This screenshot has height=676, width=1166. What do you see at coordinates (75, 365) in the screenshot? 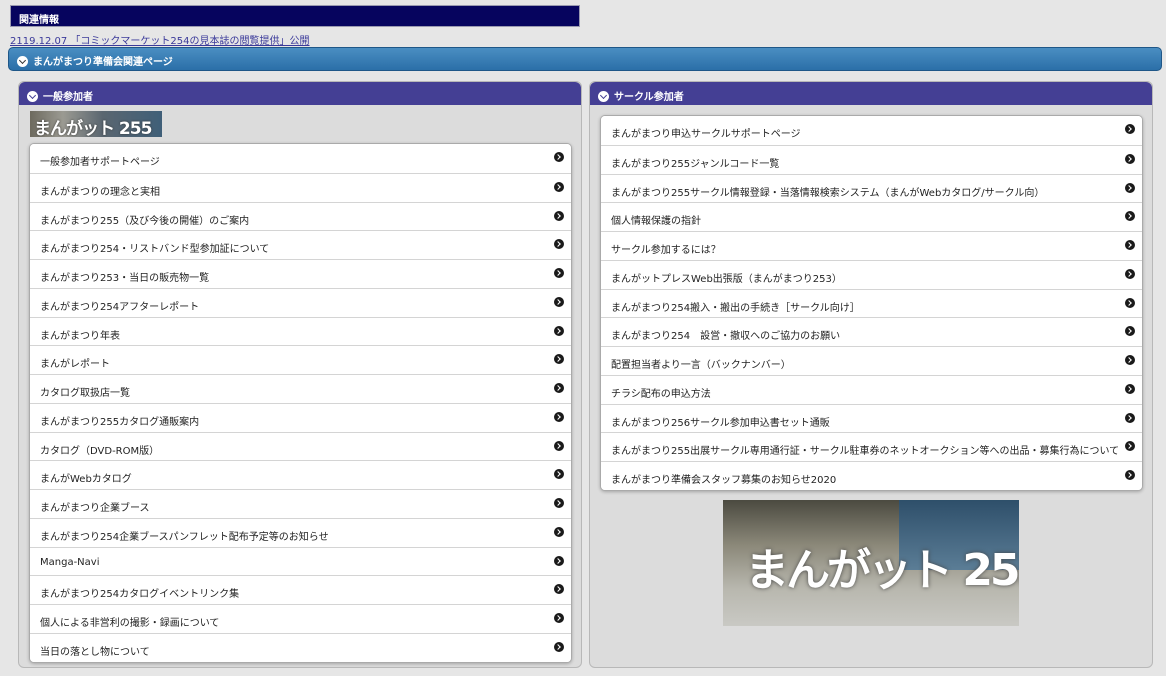
I see `list-item-label: まんがレポート` at bounding box center [75, 365].